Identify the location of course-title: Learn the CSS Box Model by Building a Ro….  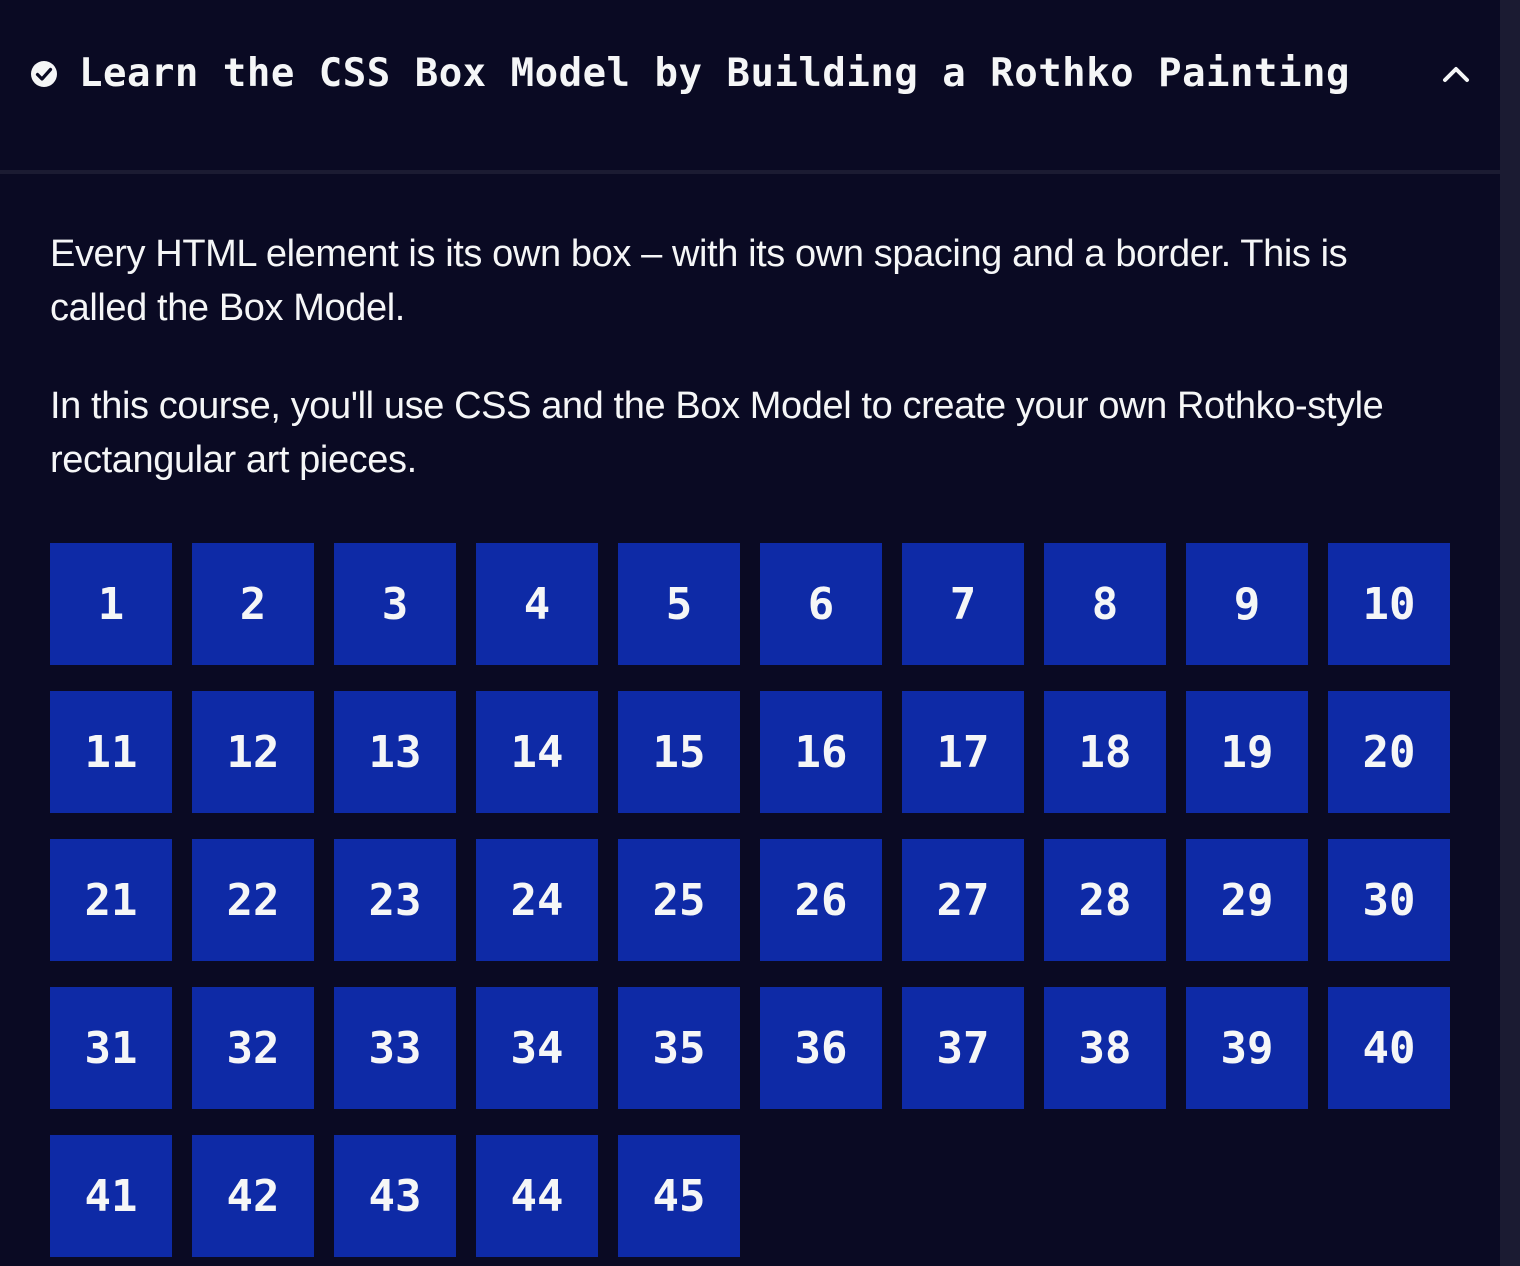
(714, 73).